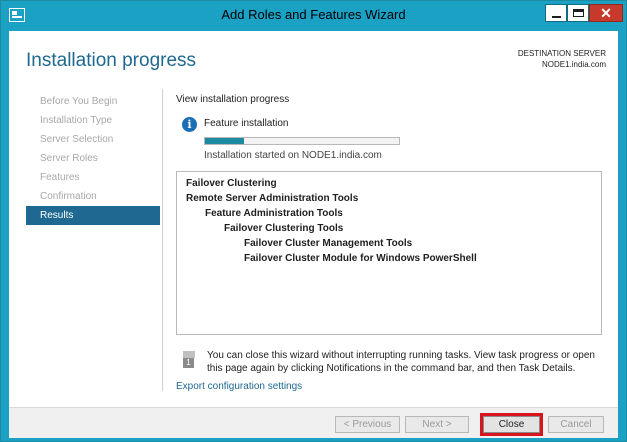 This screenshot has width=627, height=442. Describe the element at coordinates (93, 215) in the screenshot. I see `nav-item-results: Results` at that location.